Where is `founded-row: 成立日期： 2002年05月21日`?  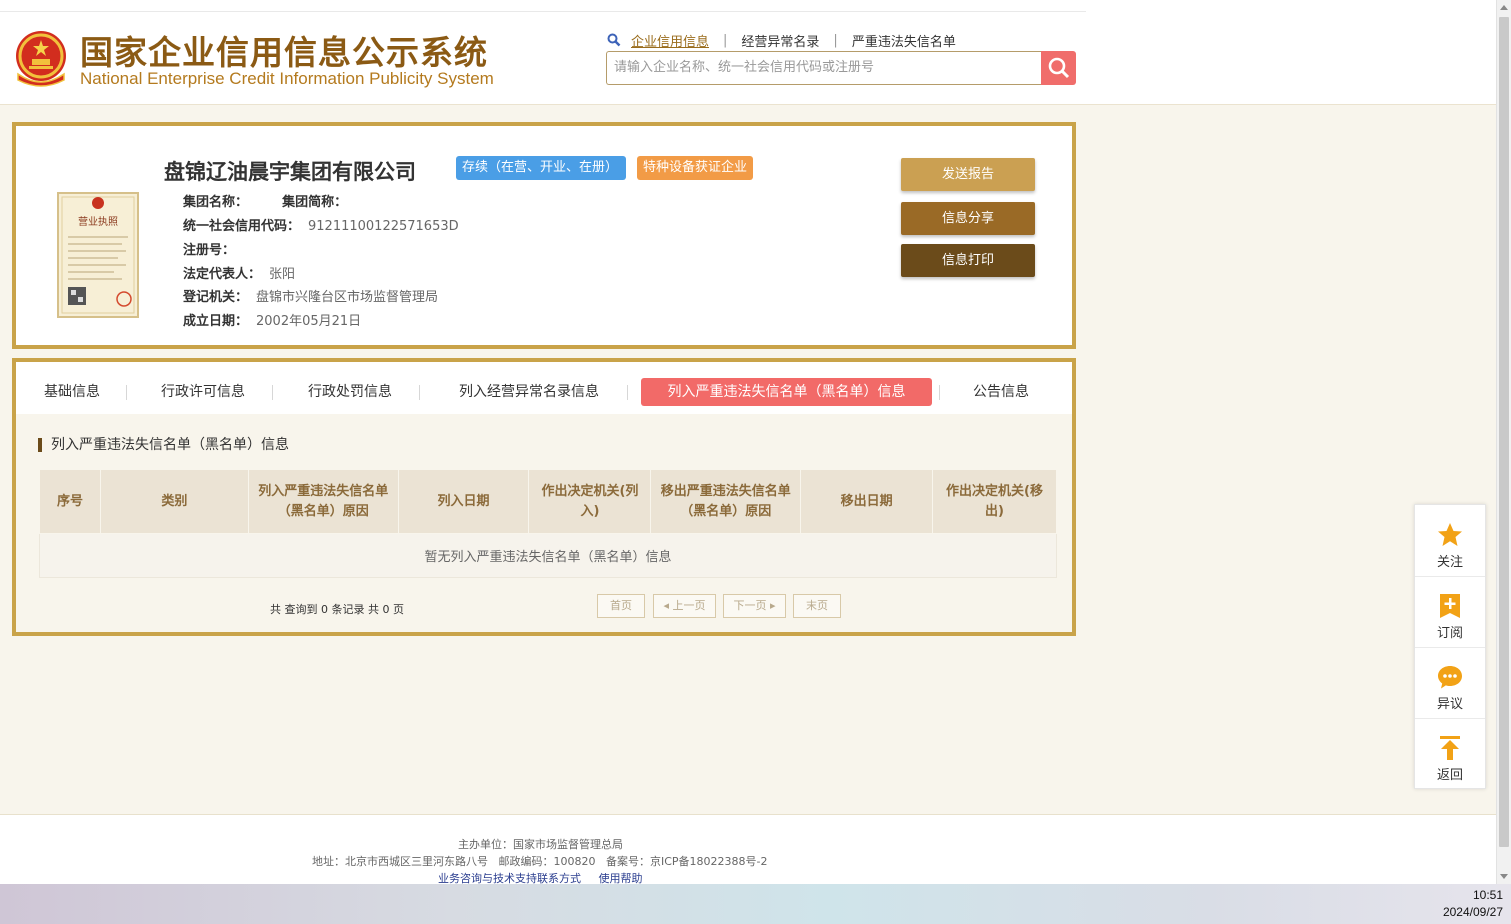 founded-row: 成立日期： 2002年05月21日 is located at coordinates (272, 319).